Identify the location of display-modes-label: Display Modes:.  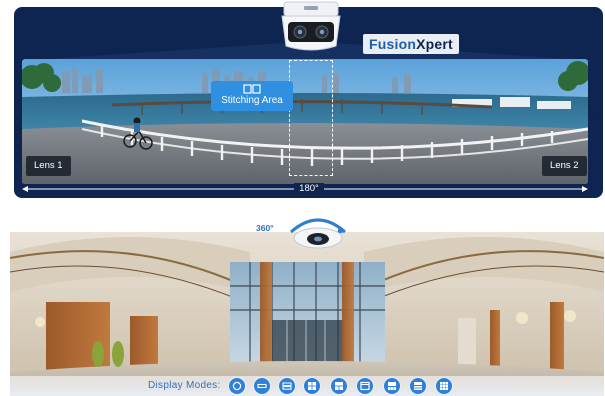
(184, 385).